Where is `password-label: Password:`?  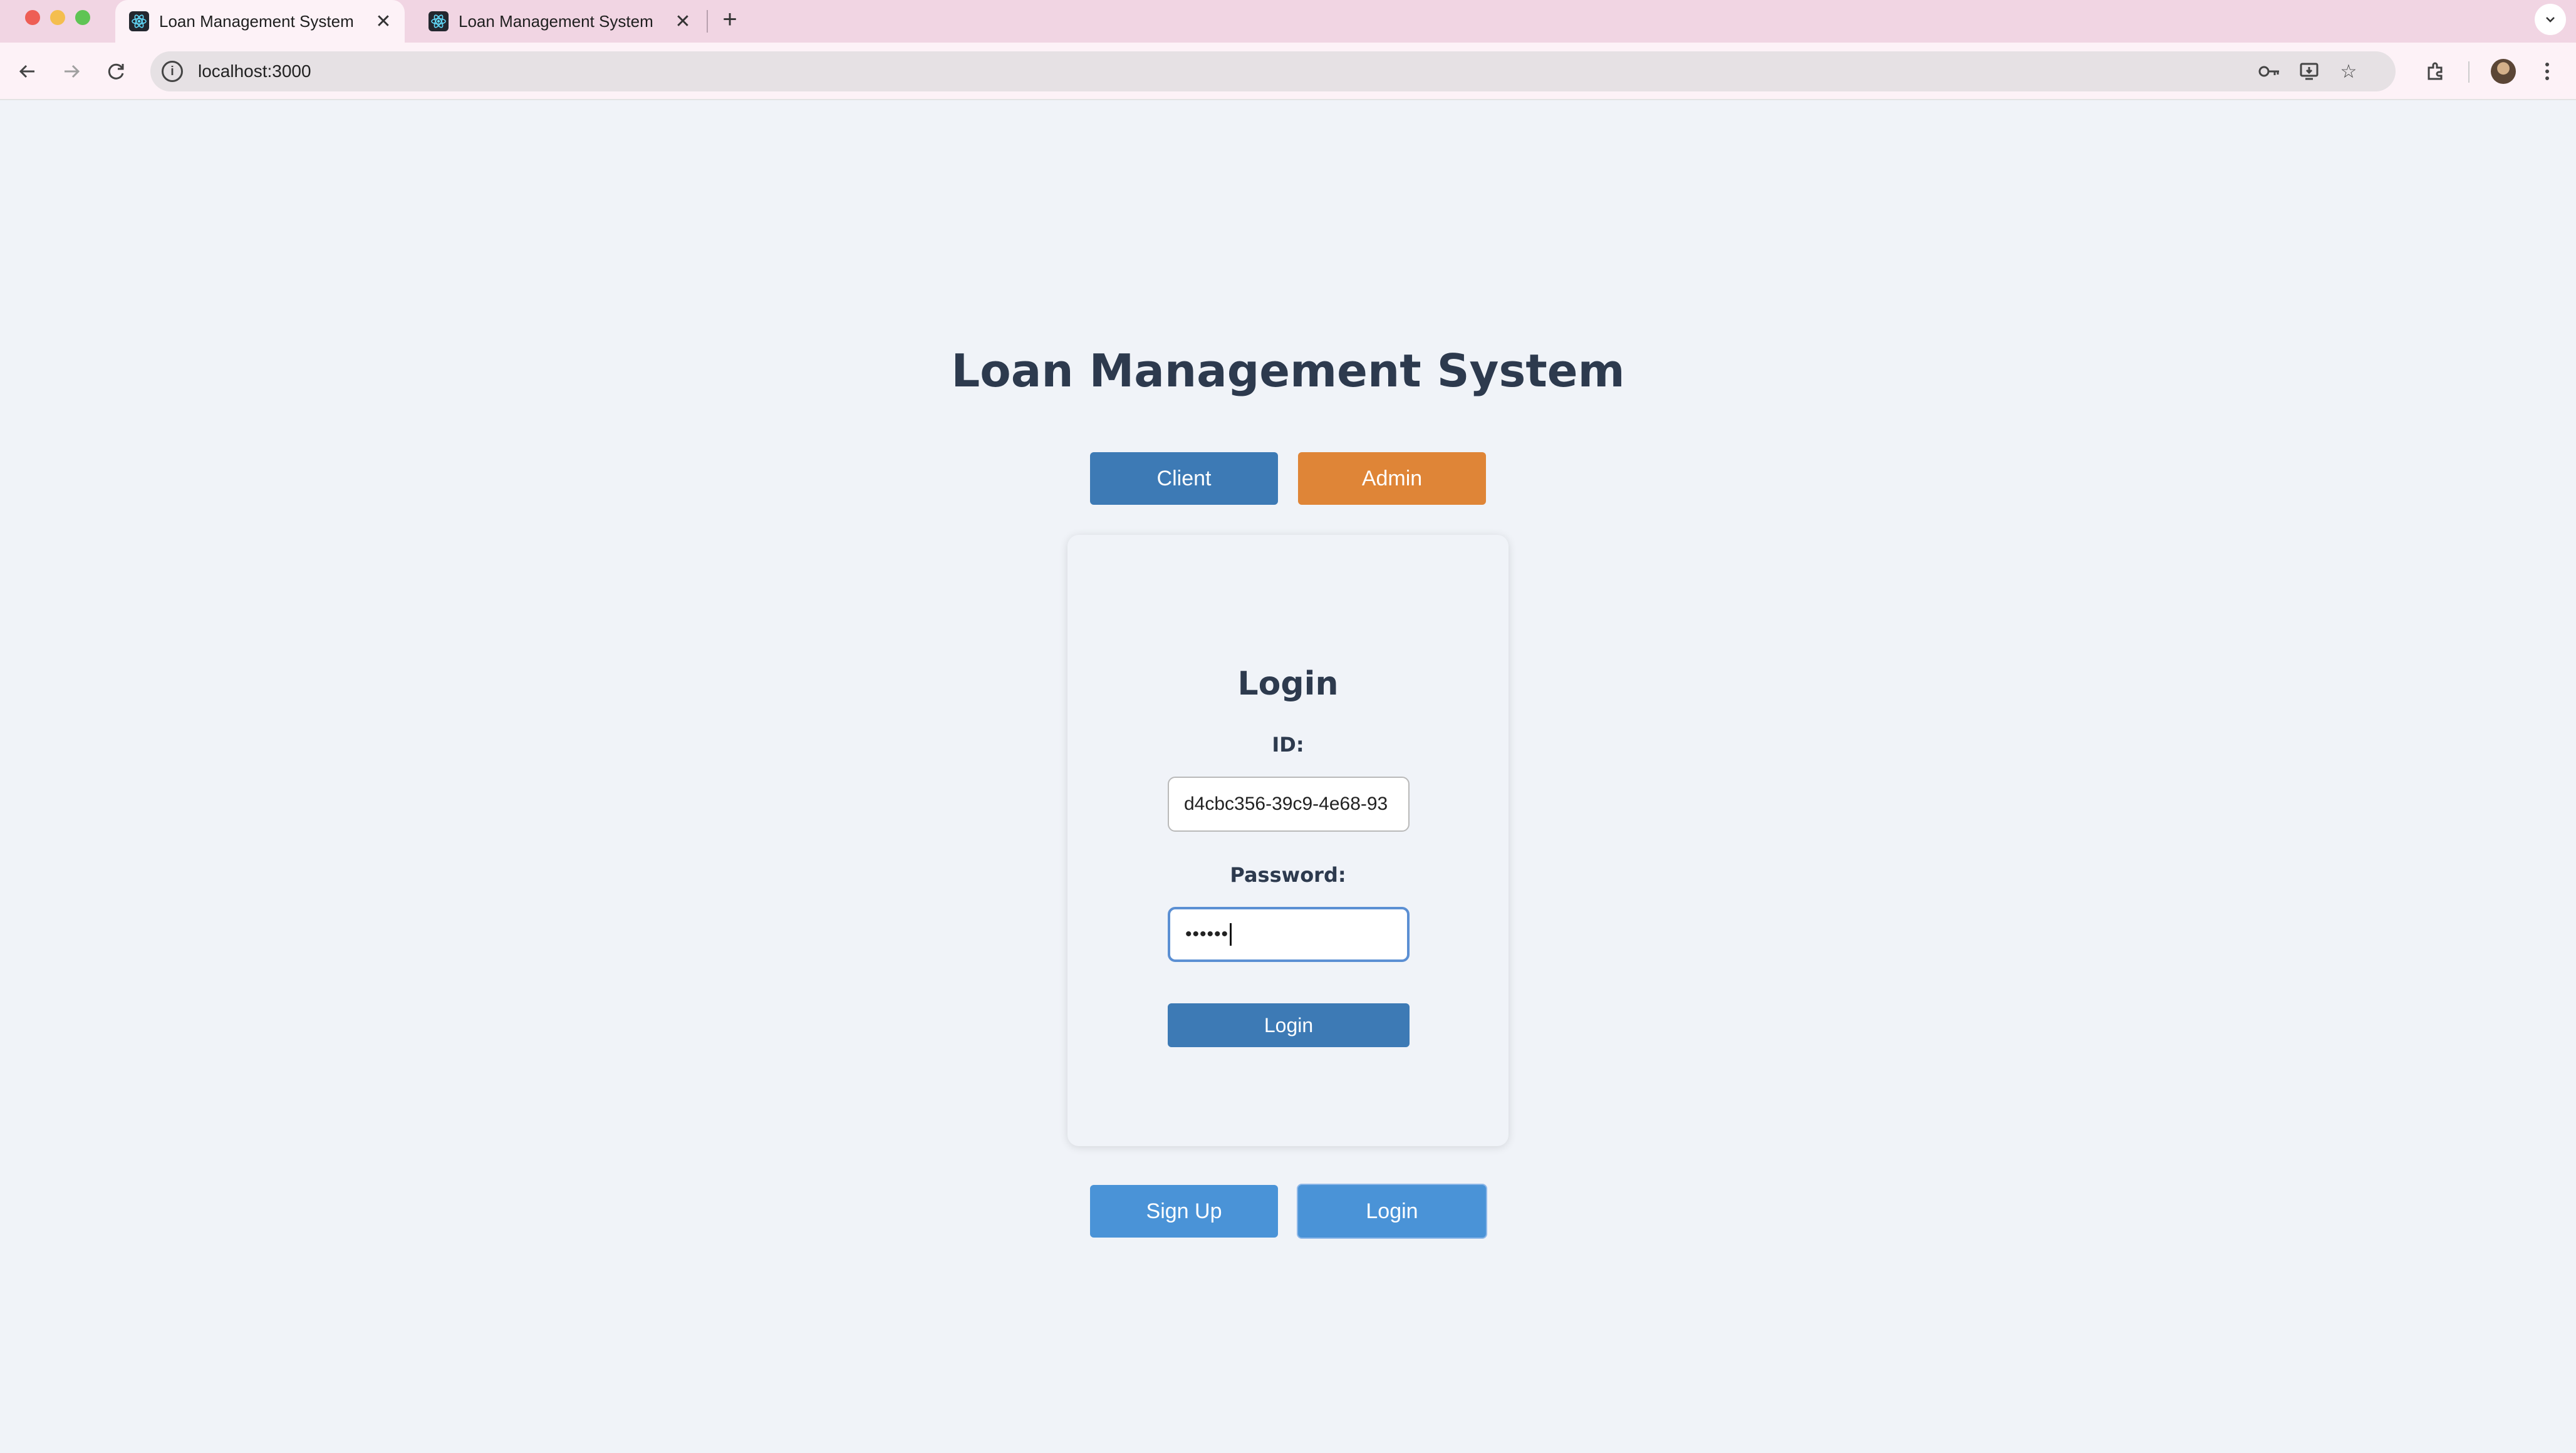
password-label: Password: is located at coordinates (1288, 875).